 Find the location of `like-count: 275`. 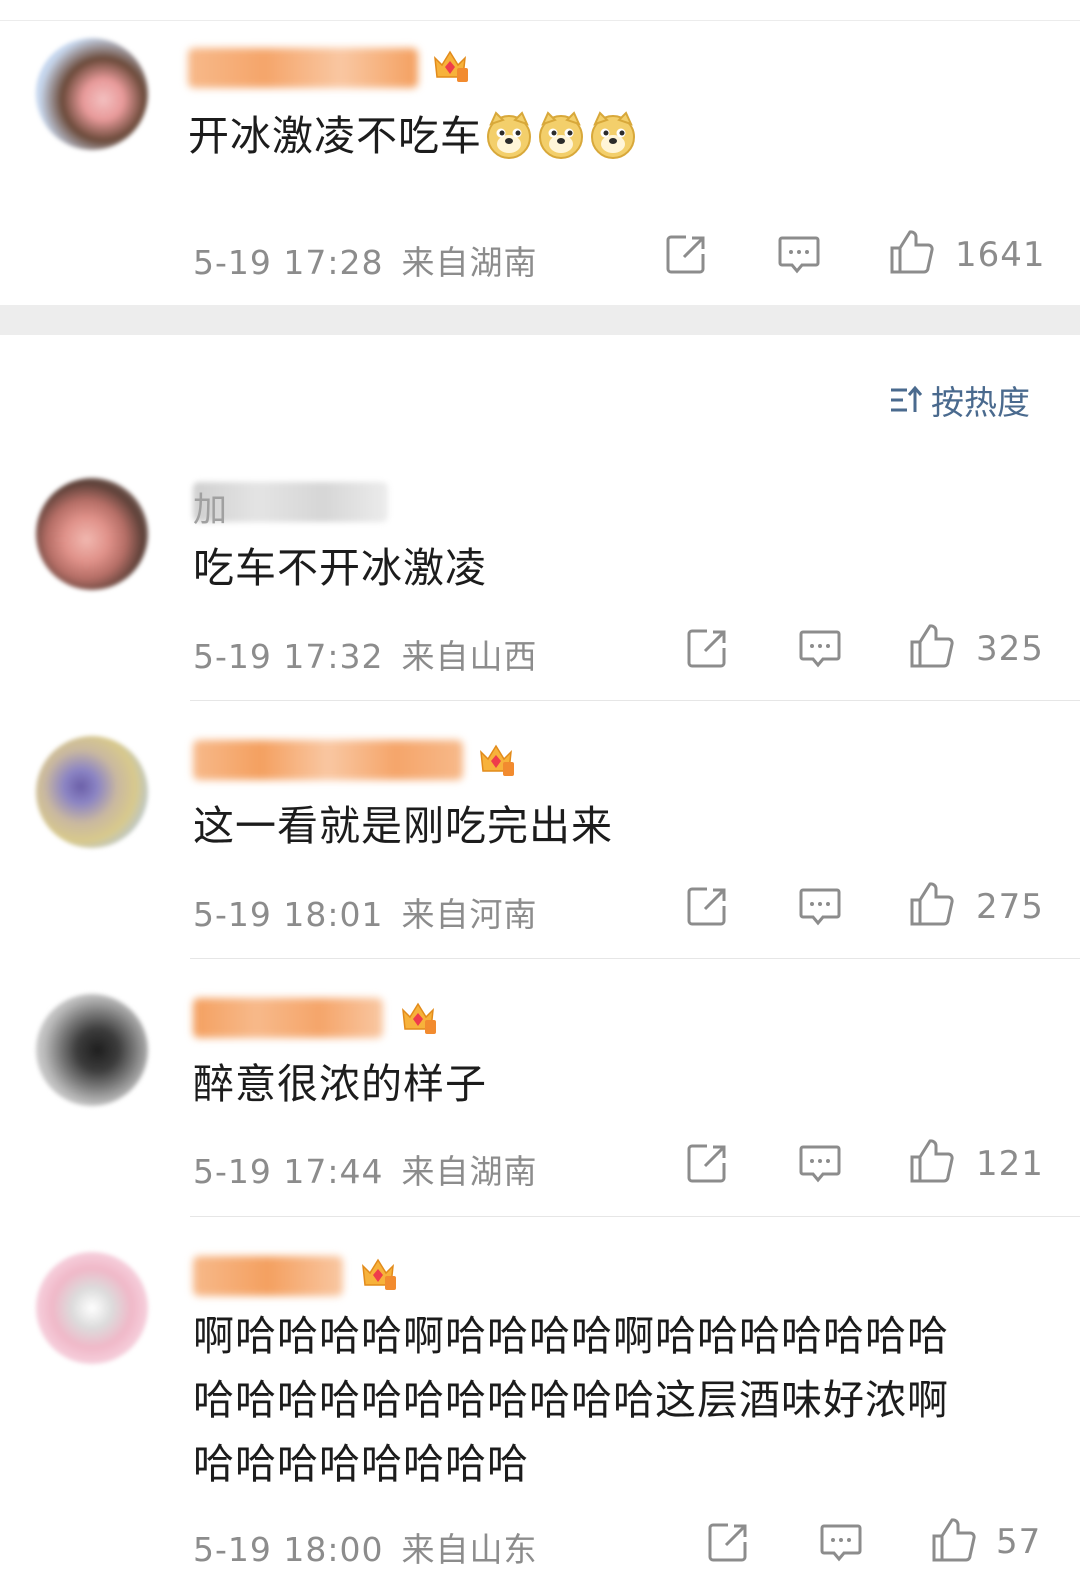

like-count: 275 is located at coordinates (1010, 907).